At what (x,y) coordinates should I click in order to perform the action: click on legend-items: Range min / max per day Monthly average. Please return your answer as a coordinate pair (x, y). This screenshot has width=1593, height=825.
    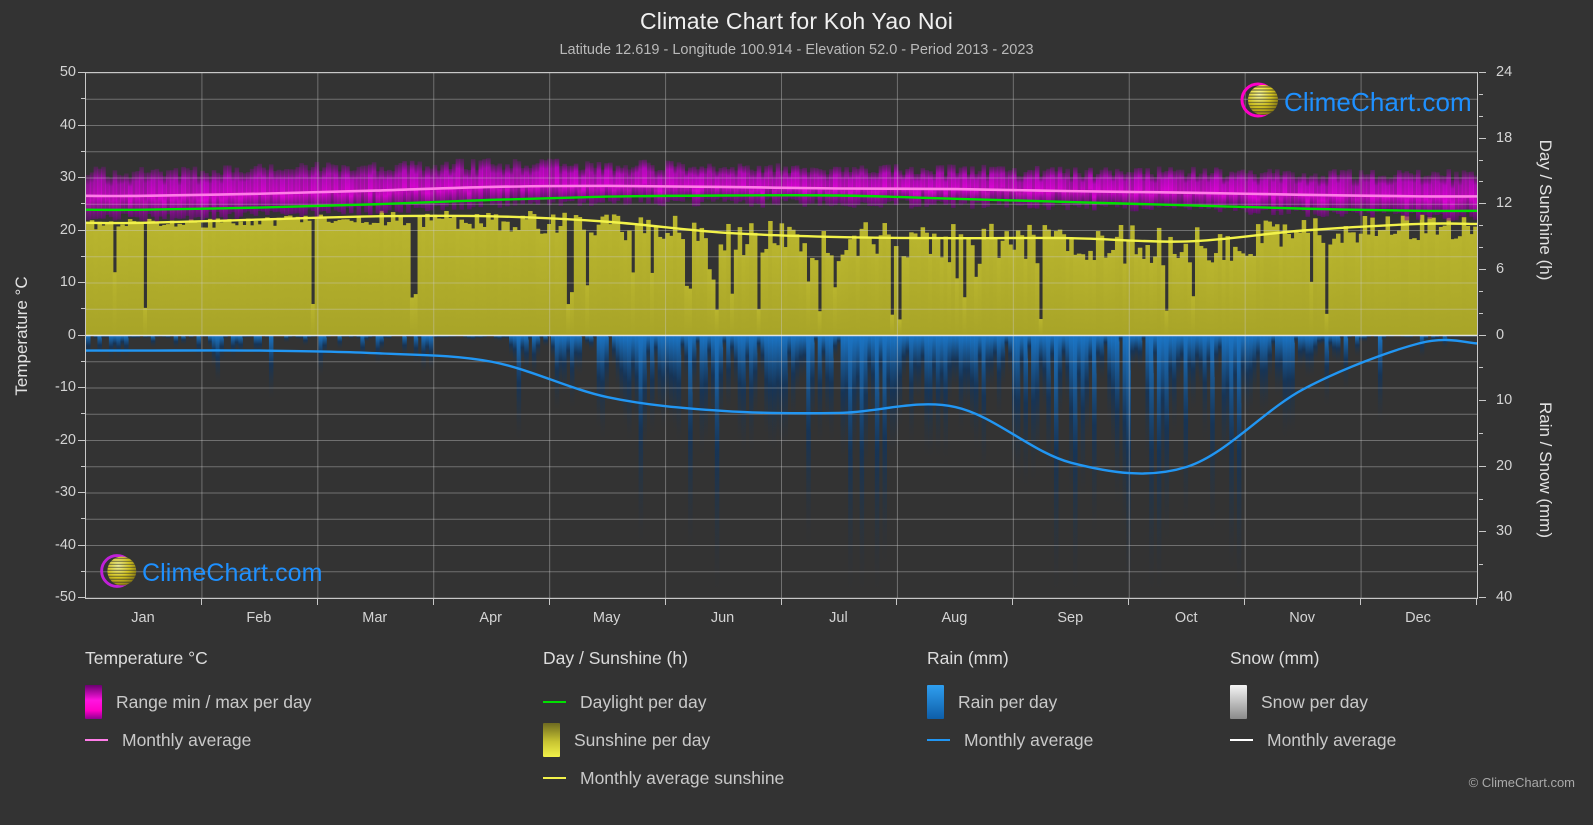
    Looking at the image, I should click on (198, 721).